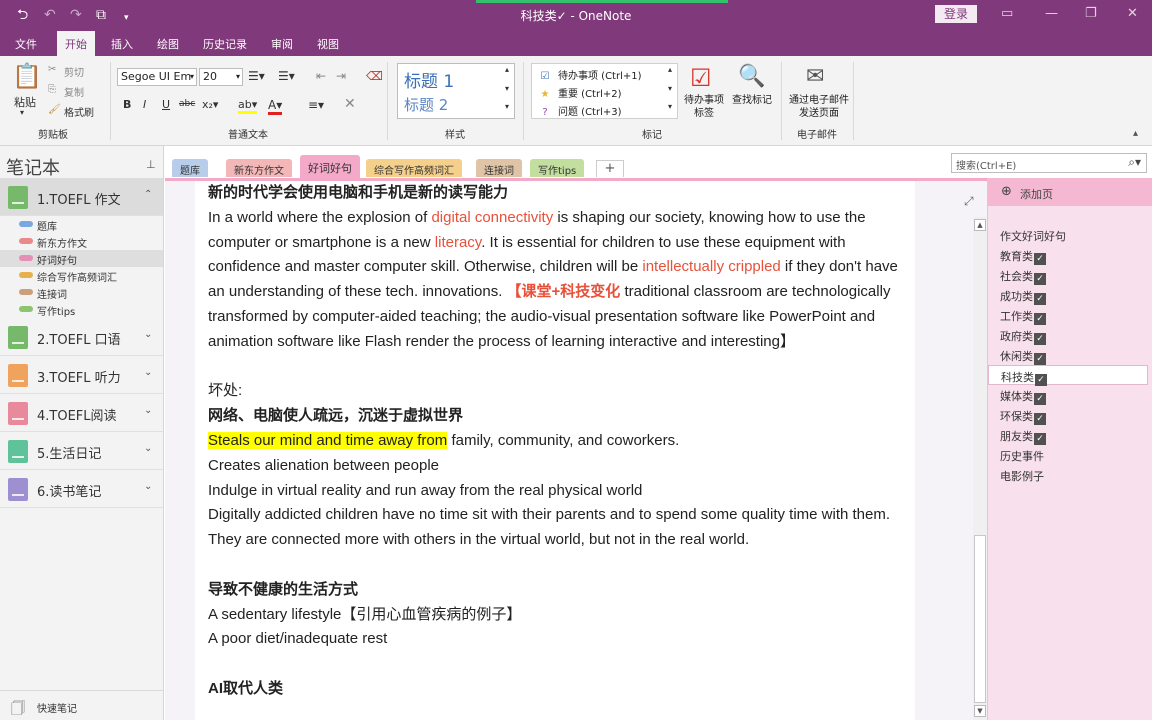 The image size is (1152, 722). Describe the element at coordinates (282, 44) in the screenshot. I see `menu-review: 审阅` at that location.